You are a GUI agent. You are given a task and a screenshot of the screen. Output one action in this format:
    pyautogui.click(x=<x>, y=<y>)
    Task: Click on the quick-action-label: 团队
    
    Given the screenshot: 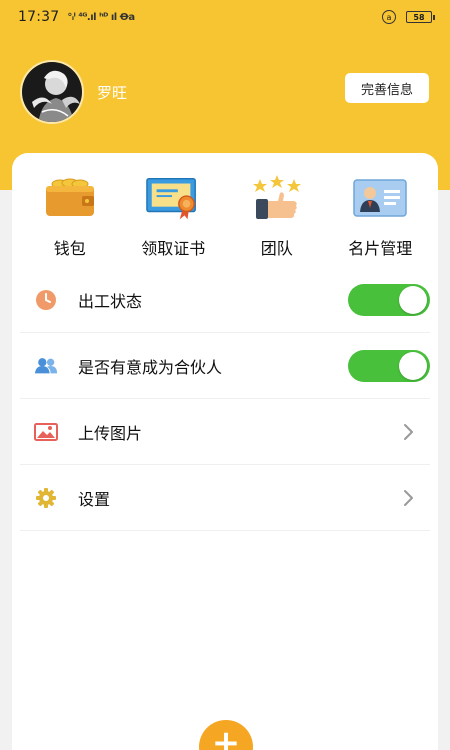 What is the action you would take?
    pyautogui.click(x=276, y=248)
    